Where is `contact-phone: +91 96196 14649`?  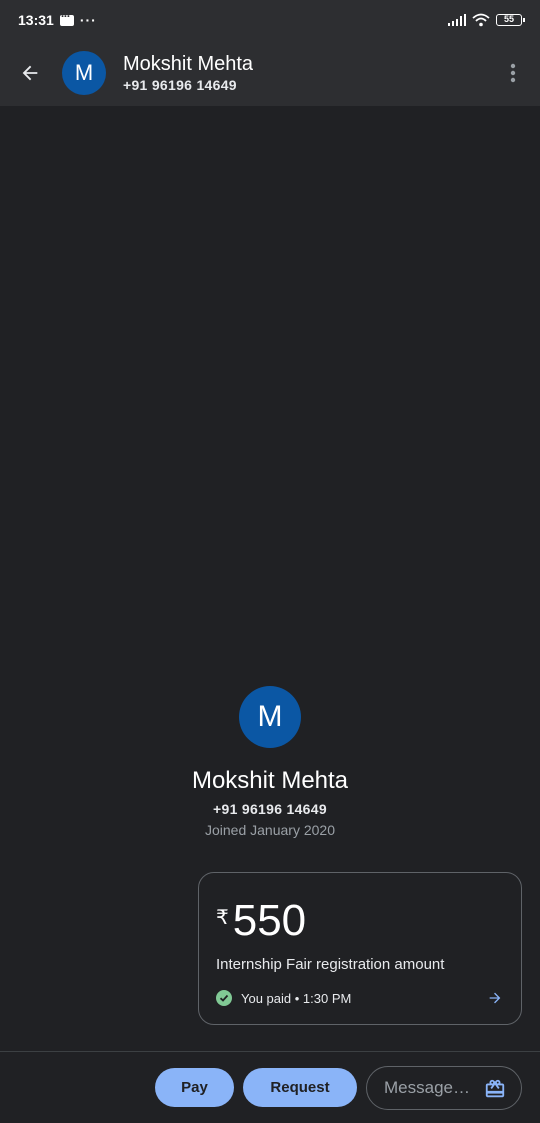
contact-phone: +91 96196 14649 is located at coordinates (180, 85).